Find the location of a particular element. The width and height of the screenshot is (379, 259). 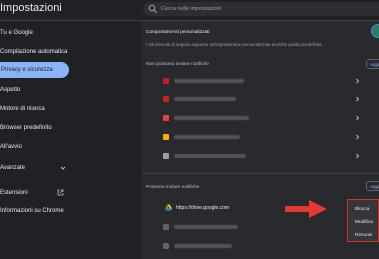

sidebar-item-label: Avanzate is located at coordinates (12, 168).